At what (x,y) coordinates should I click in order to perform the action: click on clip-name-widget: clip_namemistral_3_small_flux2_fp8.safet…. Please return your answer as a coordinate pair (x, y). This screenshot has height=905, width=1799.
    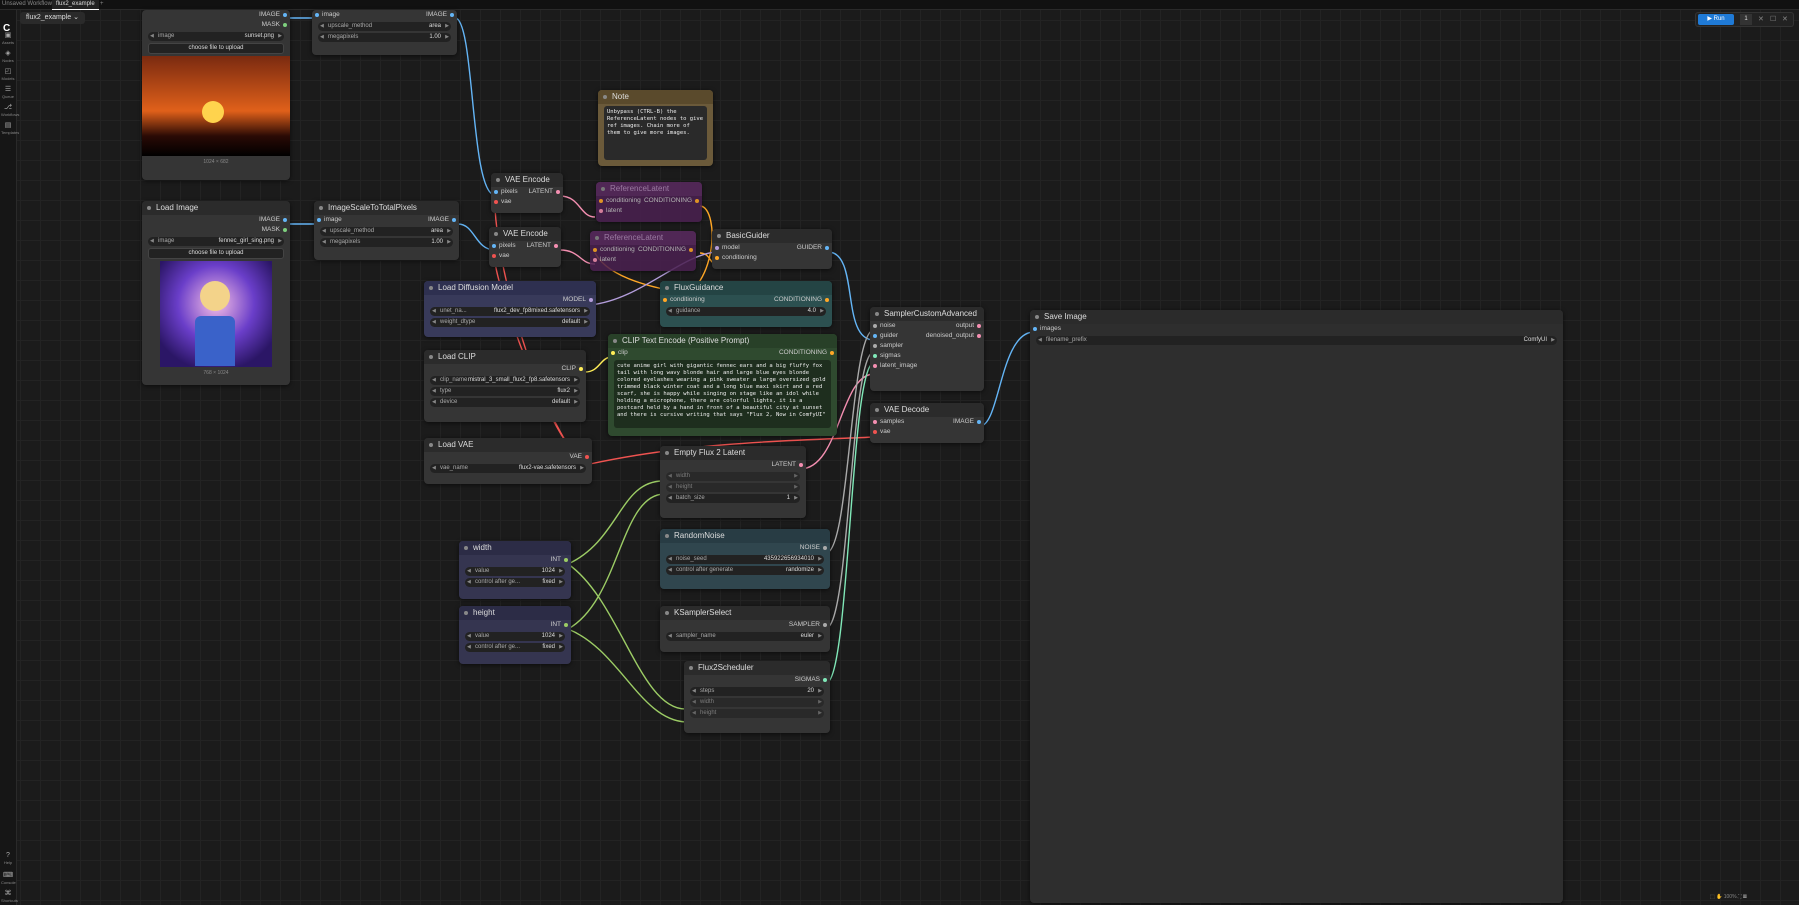
    Looking at the image, I should click on (505, 380).